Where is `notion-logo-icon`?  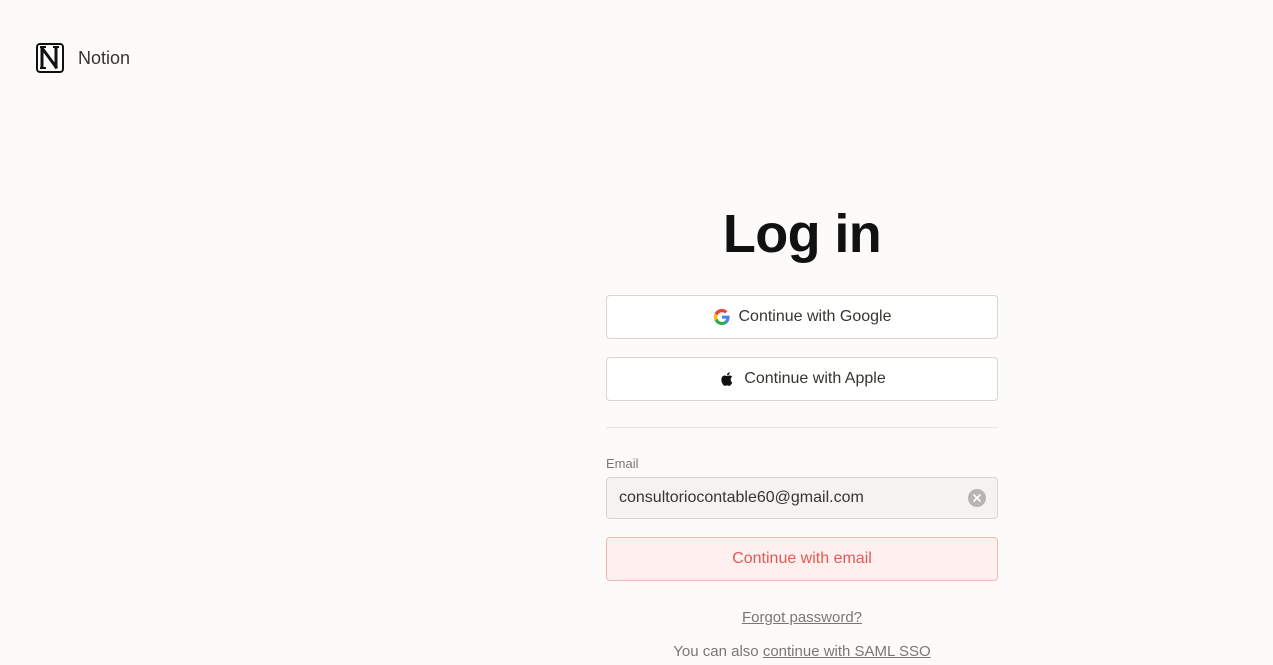 notion-logo-icon is located at coordinates (50, 58).